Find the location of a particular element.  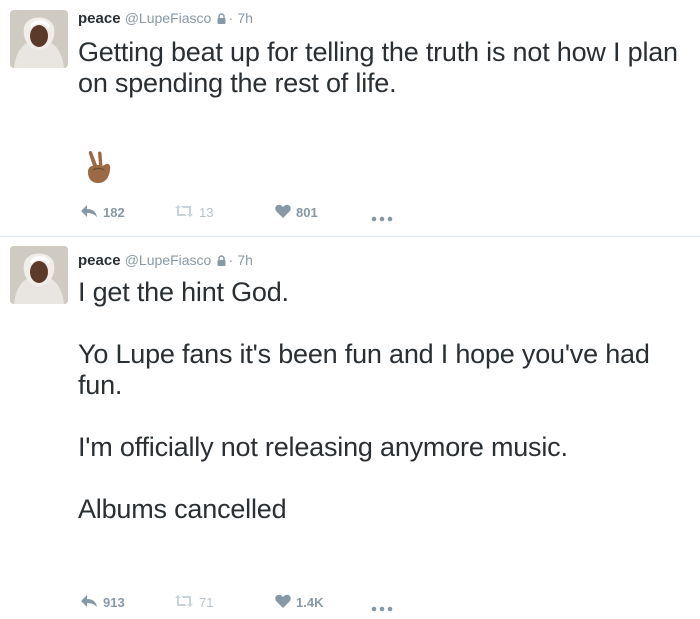

tweet-paragraph: I get the hint God. is located at coordinates (183, 292).